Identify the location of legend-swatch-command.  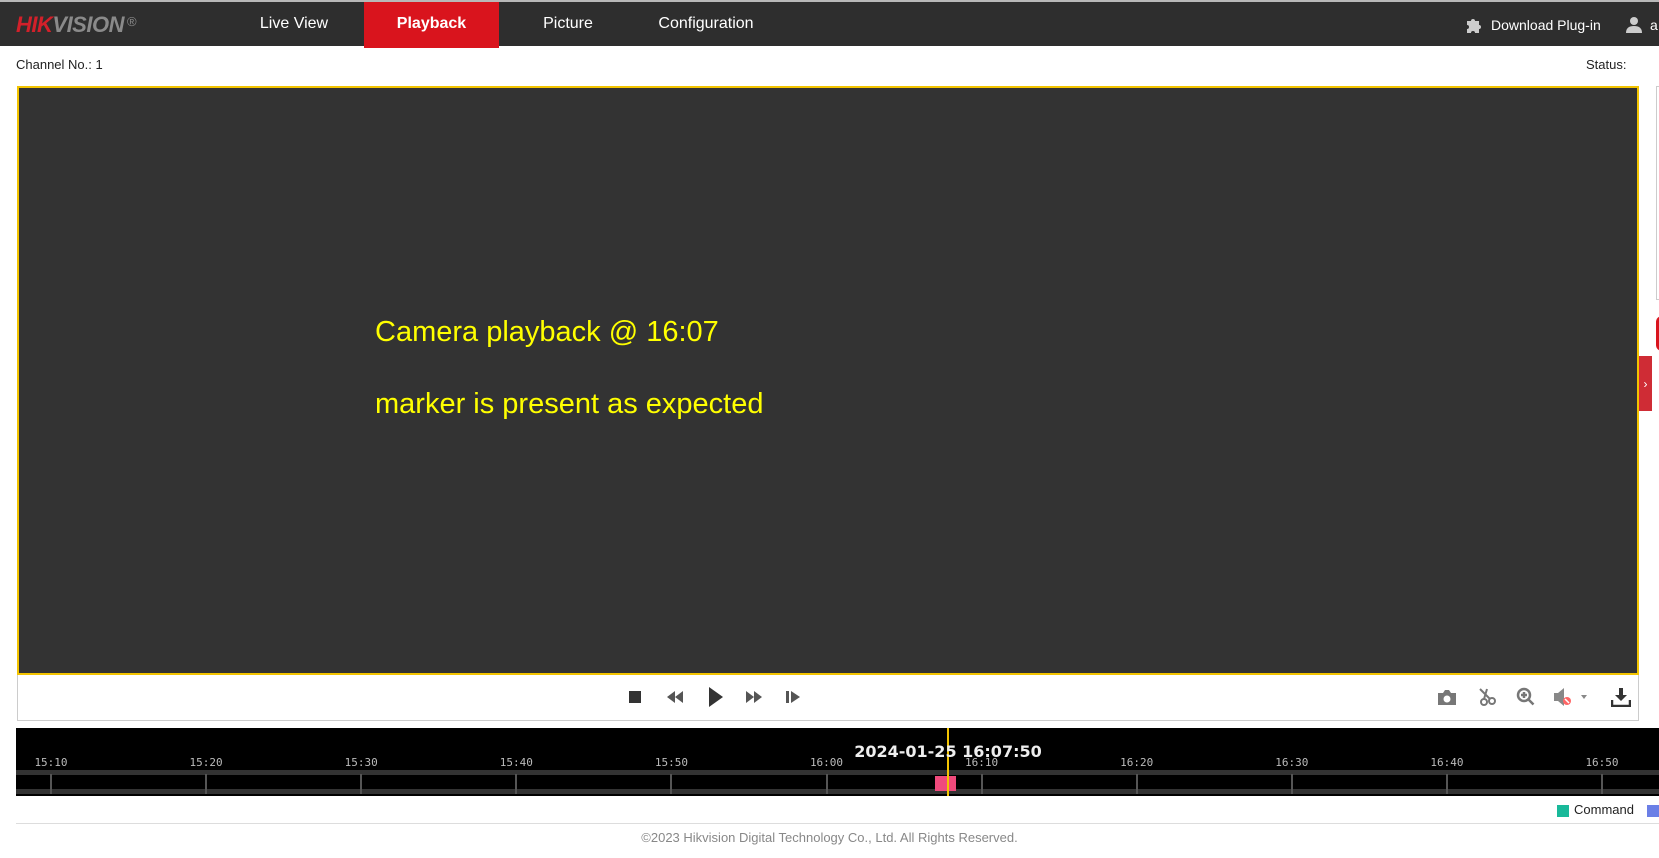
(1563, 811).